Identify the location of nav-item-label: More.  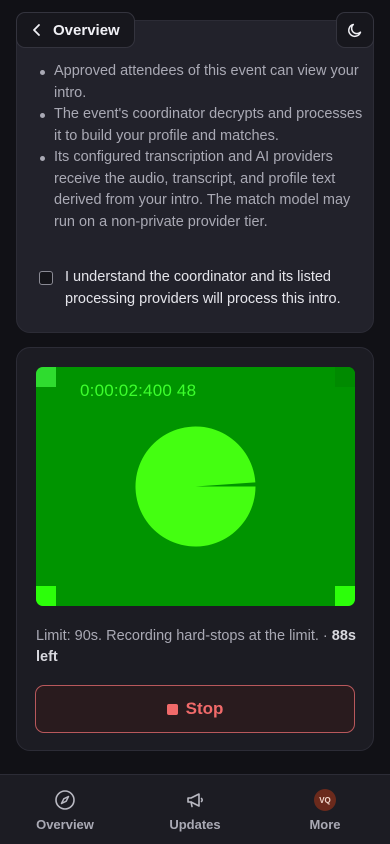
(325, 824).